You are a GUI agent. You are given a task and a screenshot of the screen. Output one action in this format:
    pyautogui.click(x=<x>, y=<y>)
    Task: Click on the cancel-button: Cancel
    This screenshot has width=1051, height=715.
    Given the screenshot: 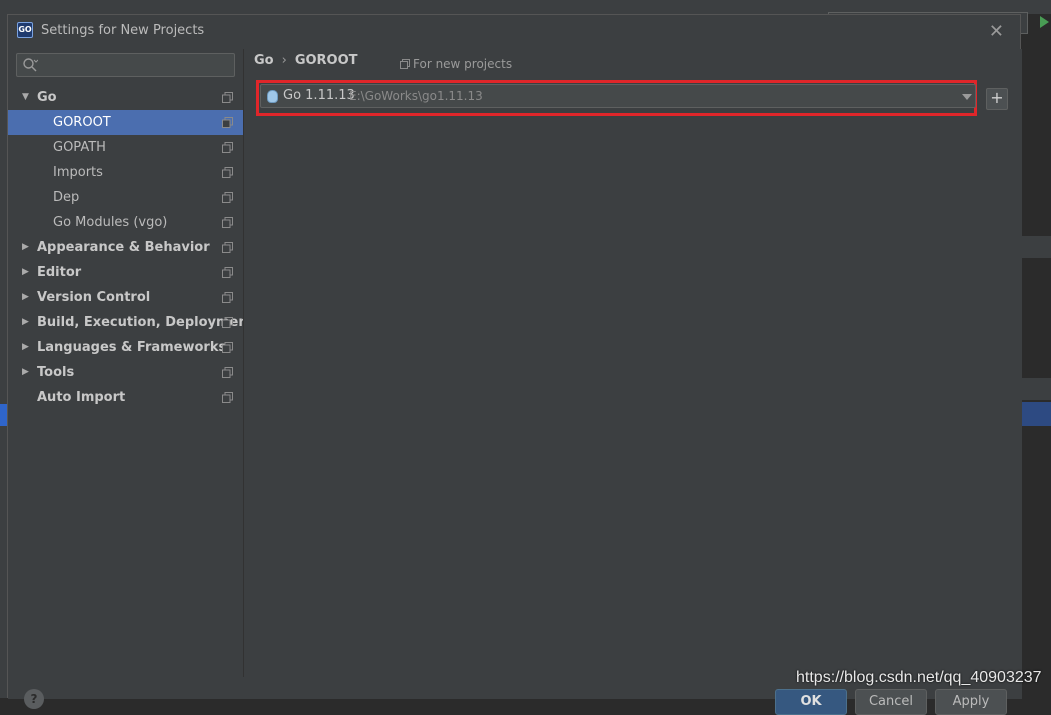 What is the action you would take?
    pyautogui.click(x=891, y=702)
    